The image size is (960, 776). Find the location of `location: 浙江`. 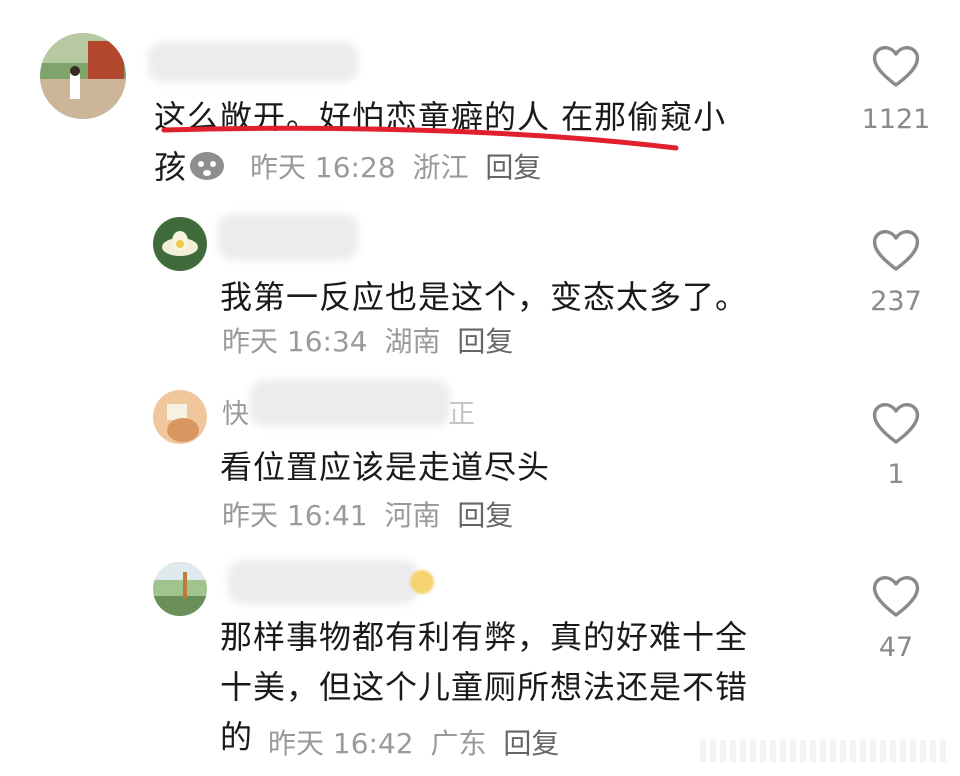

location: 浙江 is located at coordinates (440, 167).